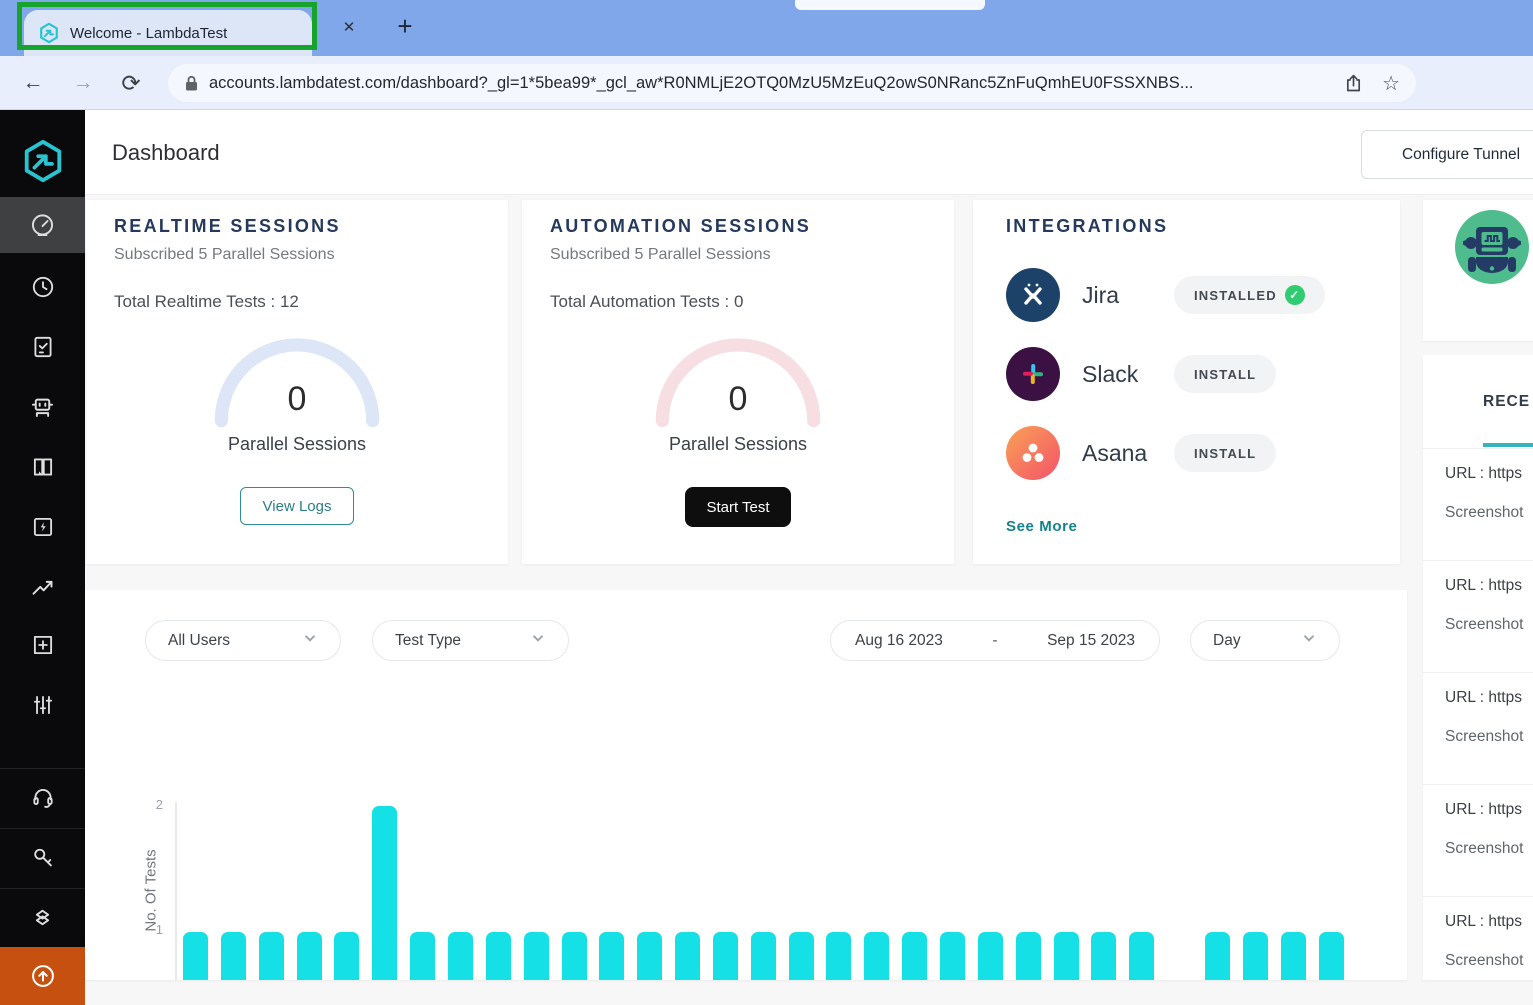 Image resolution: width=1533 pixels, height=1005 pixels. Describe the element at coordinates (206, 301) in the screenshot. I see `realtime-total-tests: Total Realtime Tests : 12` at that location.